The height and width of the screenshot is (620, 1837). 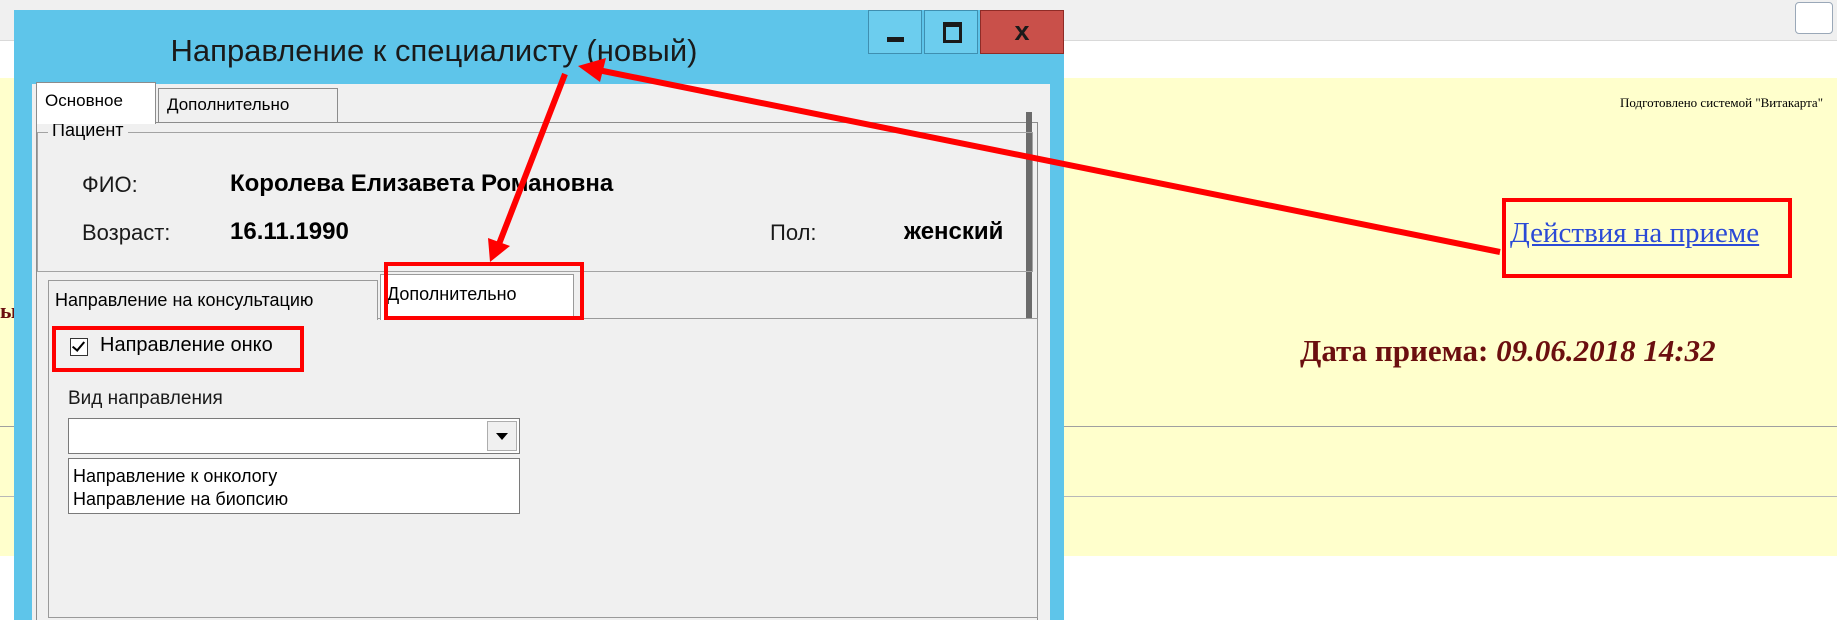 I want to click on minimize-button, so click(x=895, y=32).